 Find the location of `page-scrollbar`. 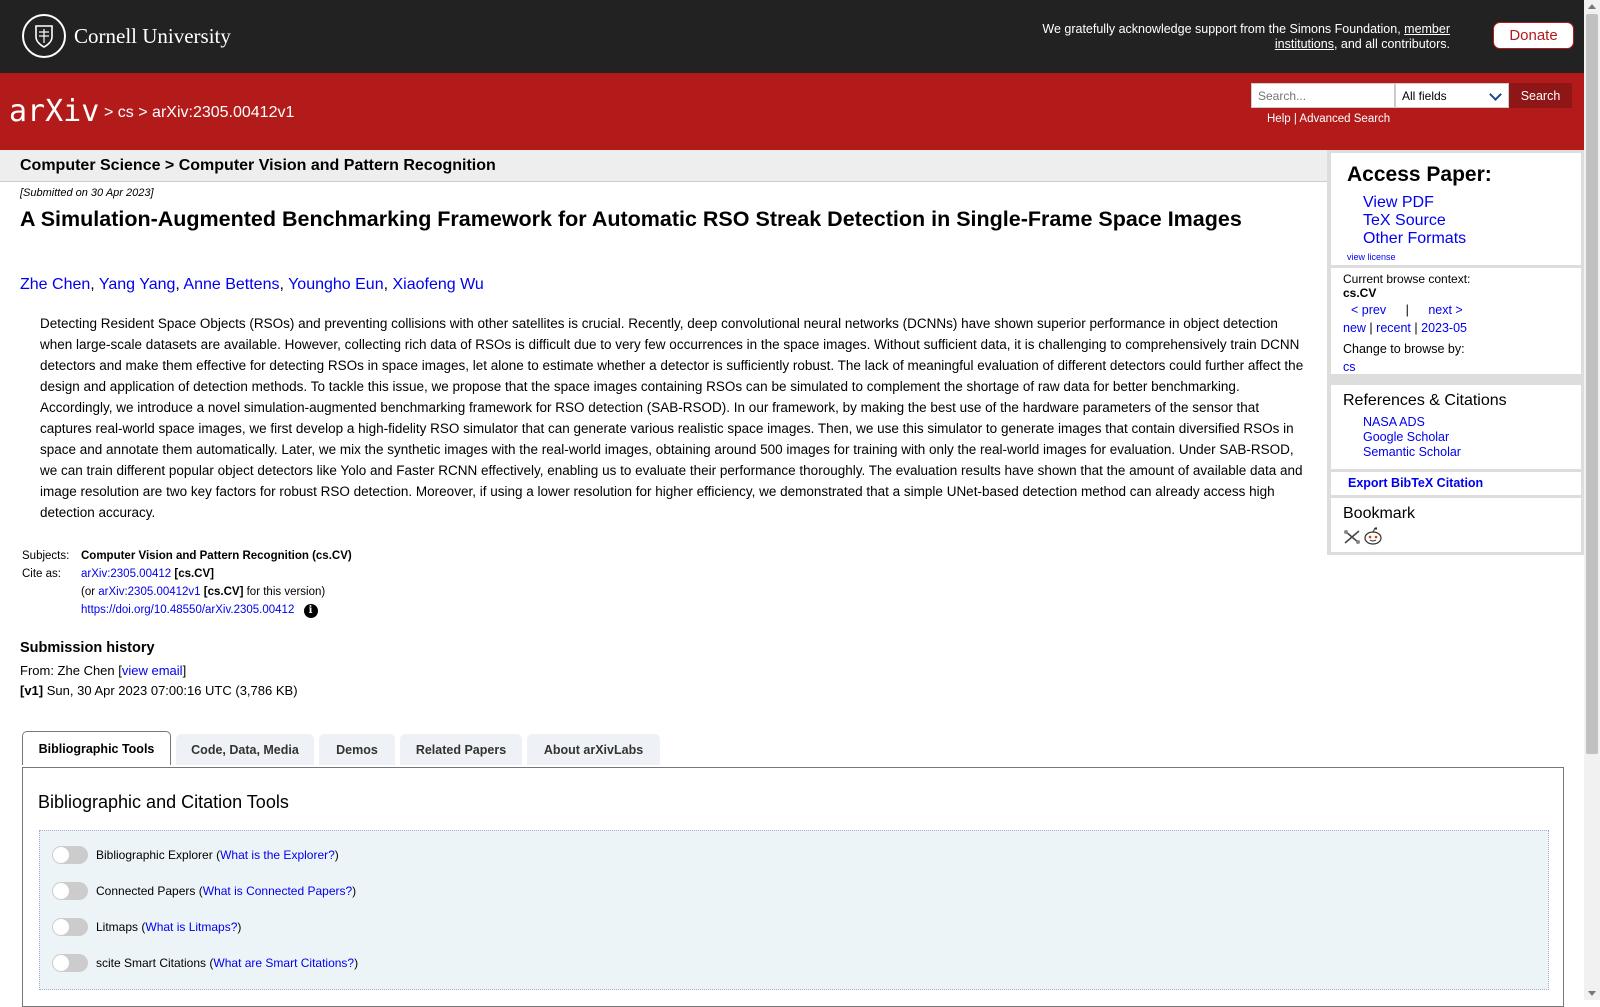

page-scrollbar is located at coordinates (1592, 500).